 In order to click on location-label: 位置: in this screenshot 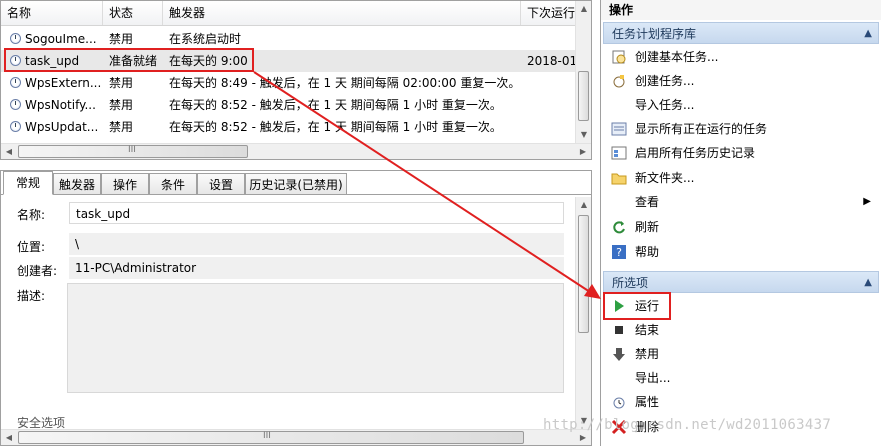, I will do `click(31, 247)`.